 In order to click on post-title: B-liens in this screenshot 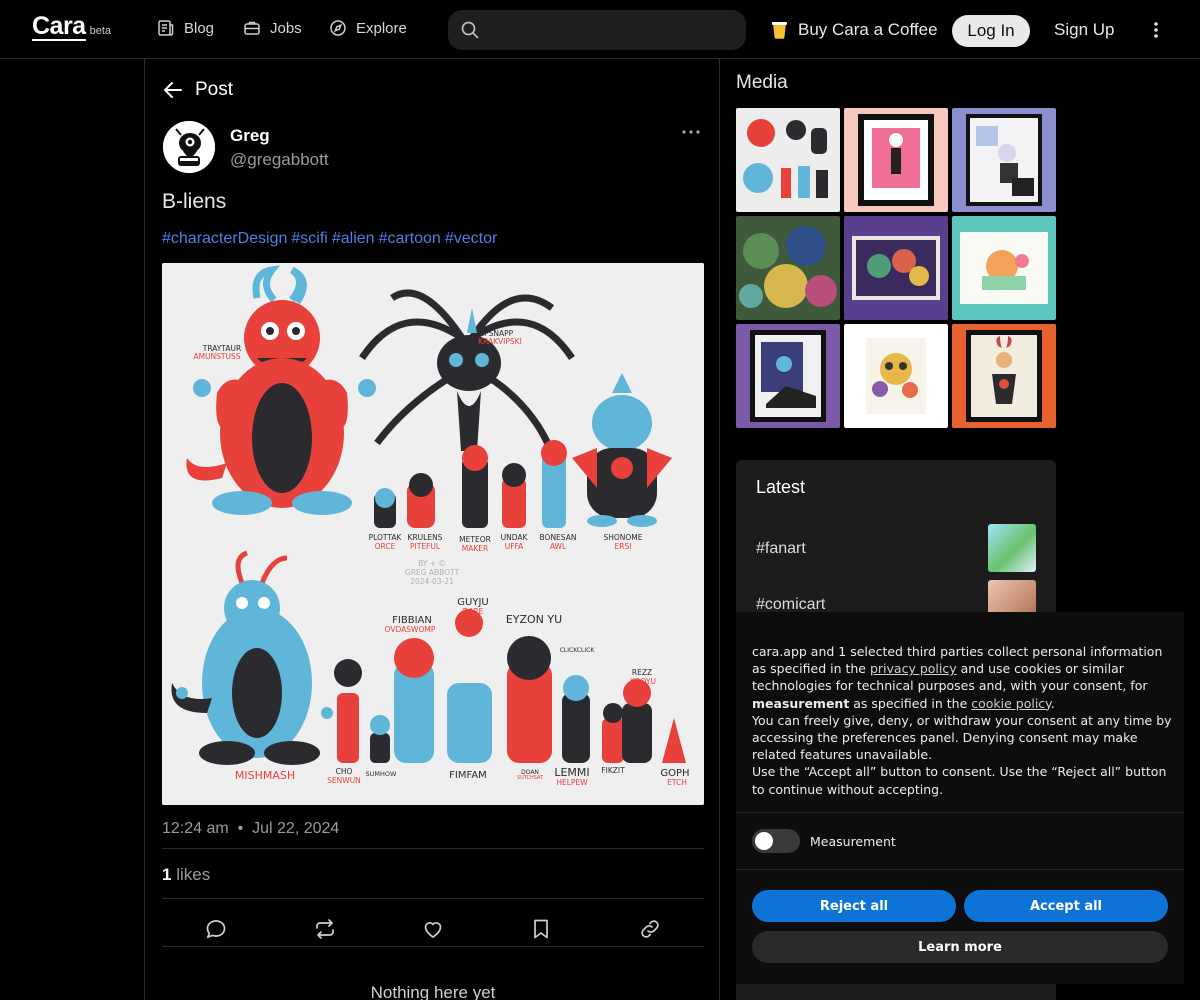, I will do `click(194, 201)`.